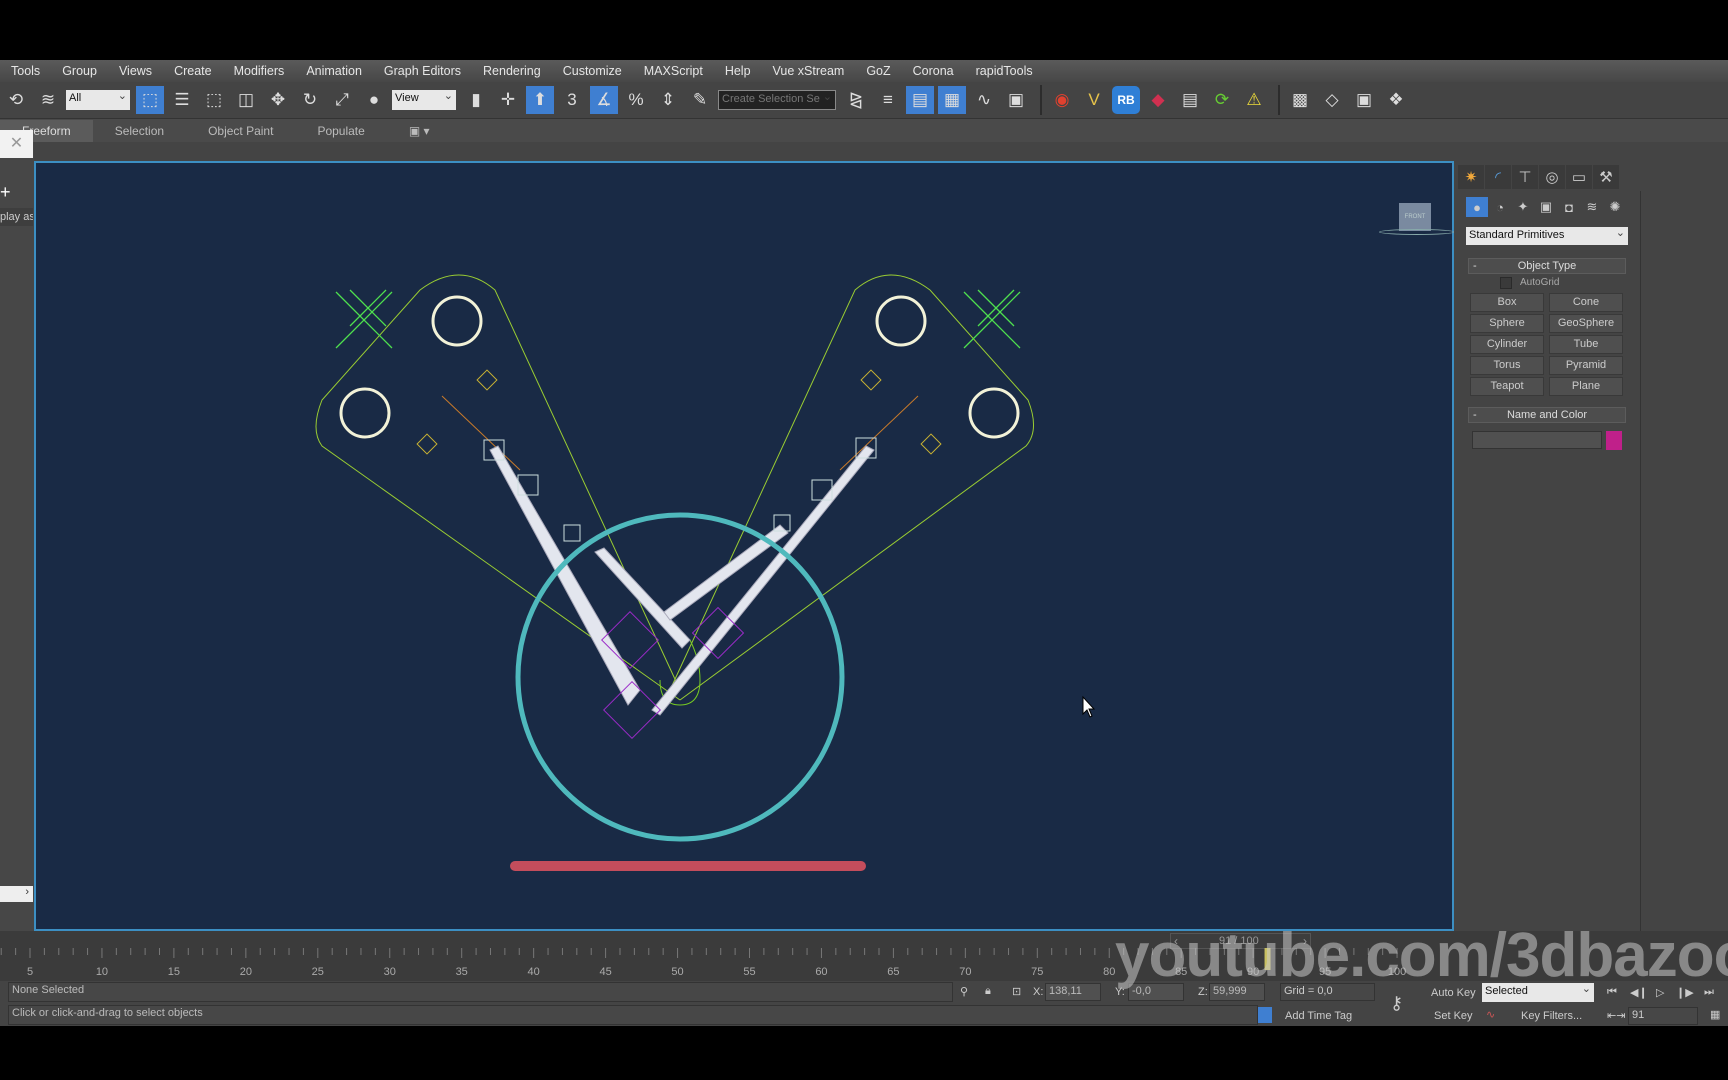  What do you see at coordinates (508, 100) in the screenshot?
I see `select-manipulate-icon: ✛` at bounding box center [508, 100].